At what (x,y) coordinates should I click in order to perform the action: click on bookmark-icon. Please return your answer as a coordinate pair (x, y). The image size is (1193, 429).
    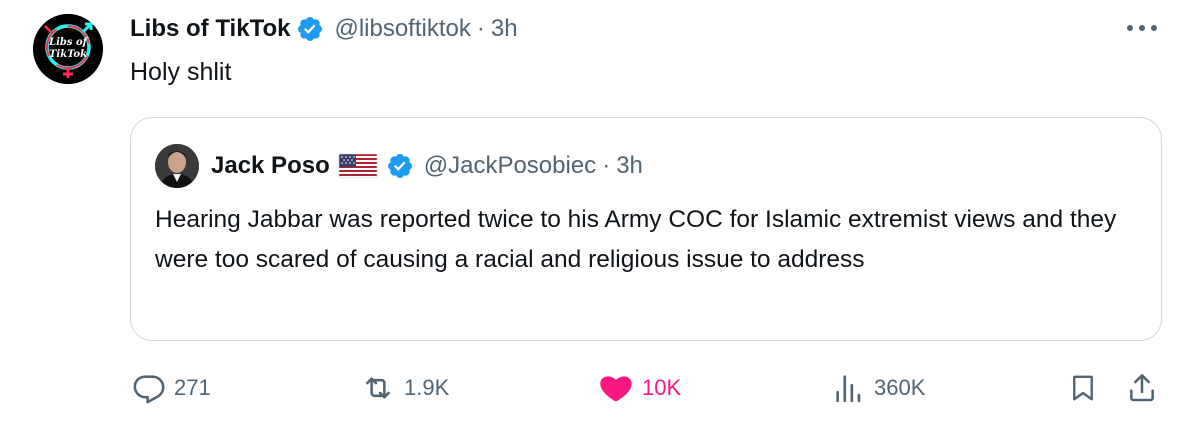
    Looking at the image, I should click on (1083, 388).